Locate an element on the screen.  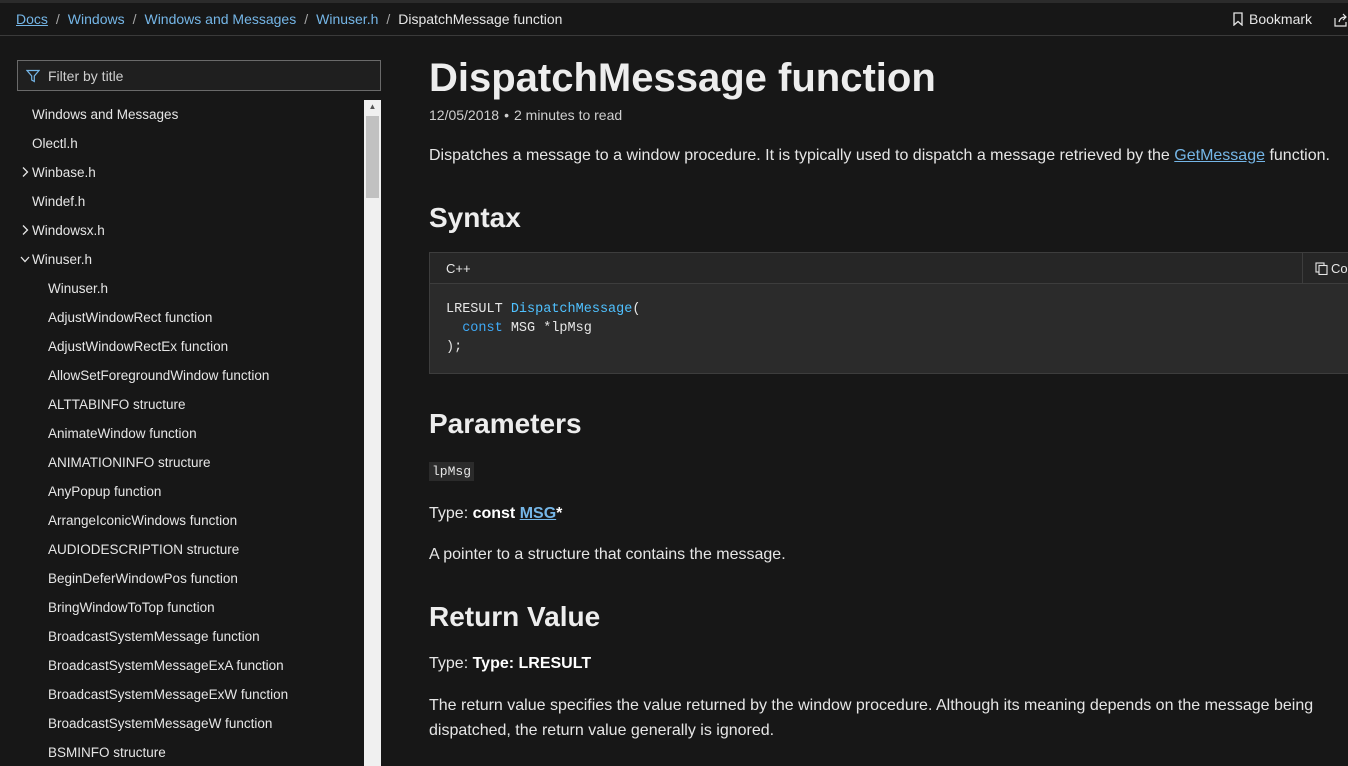
toc-item-label: AnyPopup function is located at coordinates (105, 491).